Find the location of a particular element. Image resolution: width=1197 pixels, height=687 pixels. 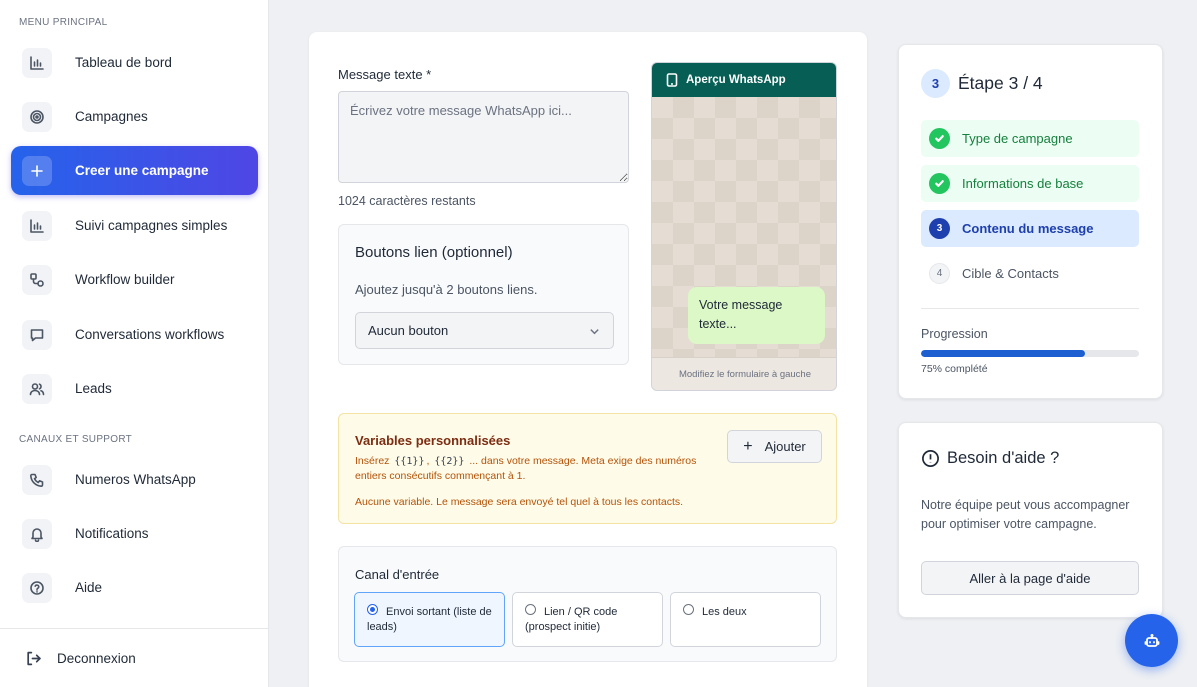

plus-icon: + is located at coordinates (748, 446).